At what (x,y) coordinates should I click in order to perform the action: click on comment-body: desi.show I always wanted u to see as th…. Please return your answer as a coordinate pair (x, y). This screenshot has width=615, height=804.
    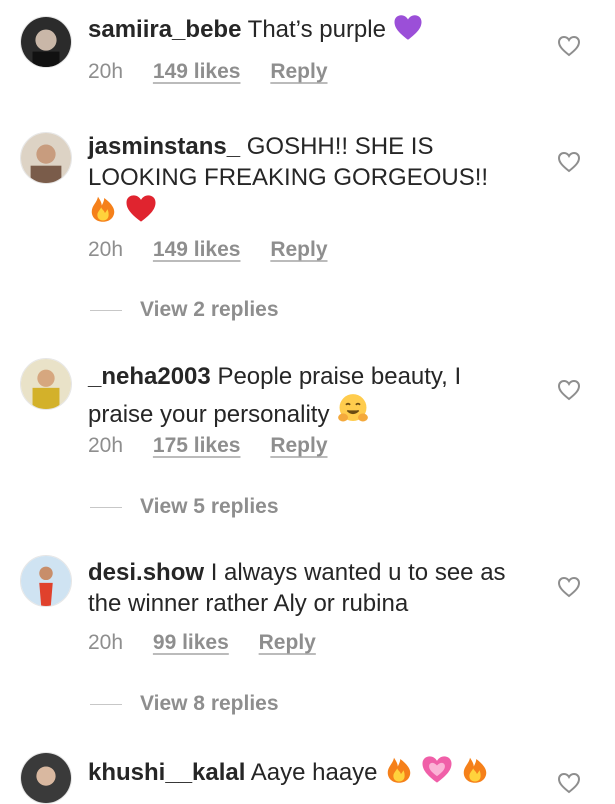
    Looking at the image, I should click on (303, 588).